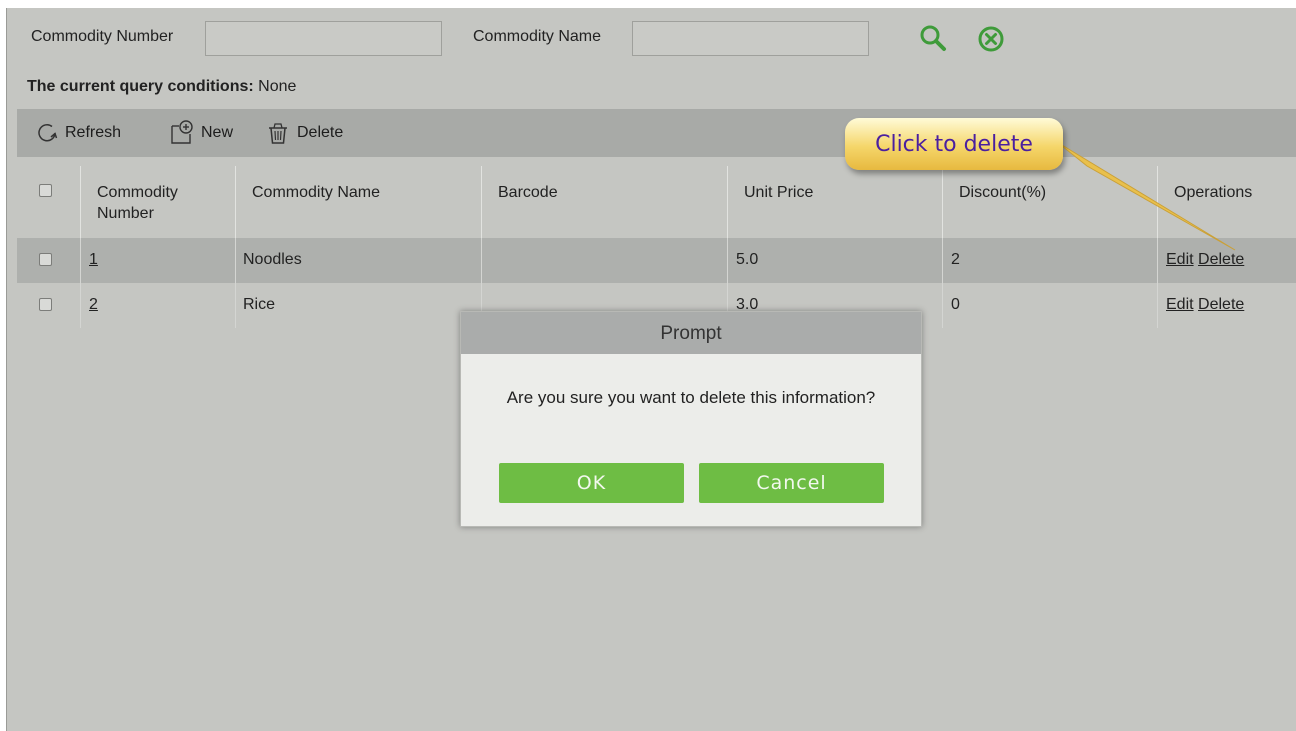 This screenshot has width=1296, height=731. I want to click on row-operations: Edit Delete, so click(1227, 305).